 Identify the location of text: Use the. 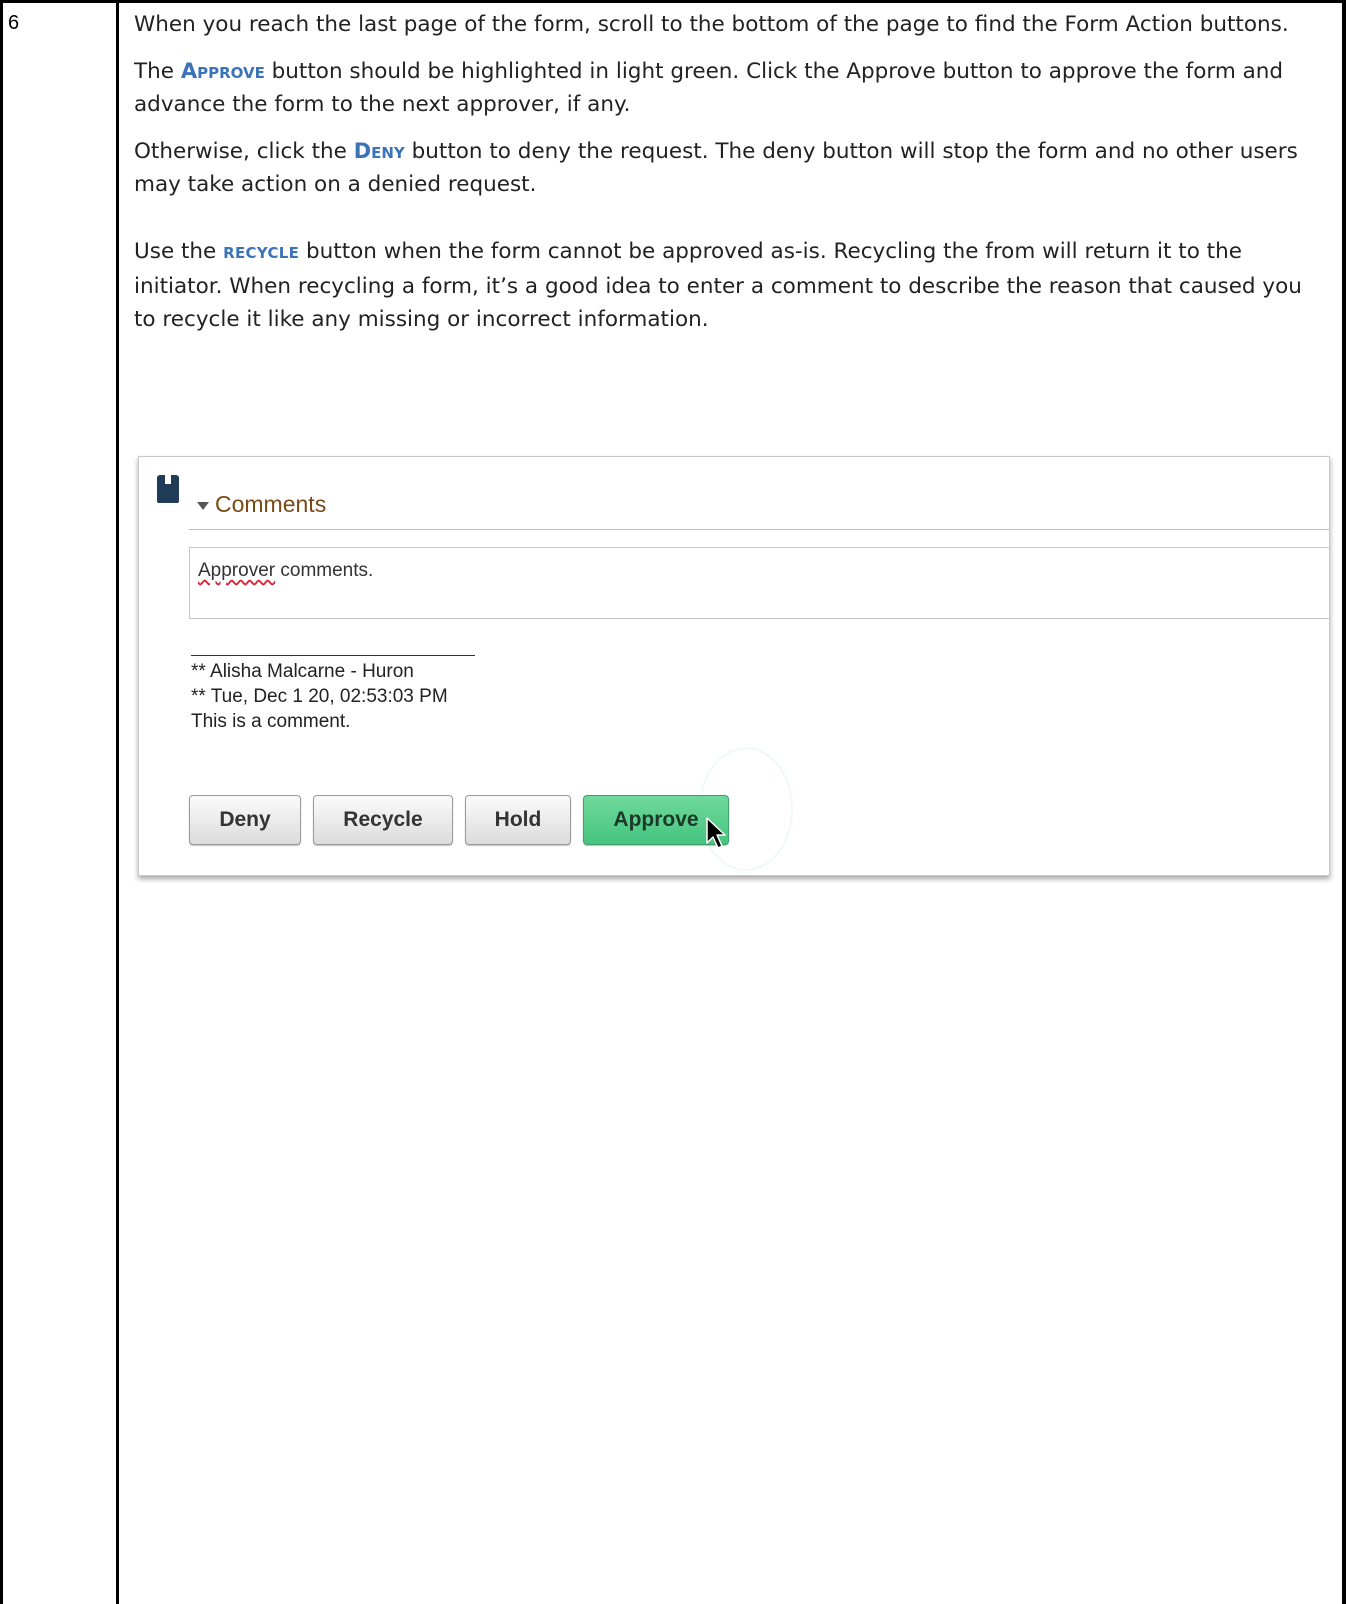
(179, 251).